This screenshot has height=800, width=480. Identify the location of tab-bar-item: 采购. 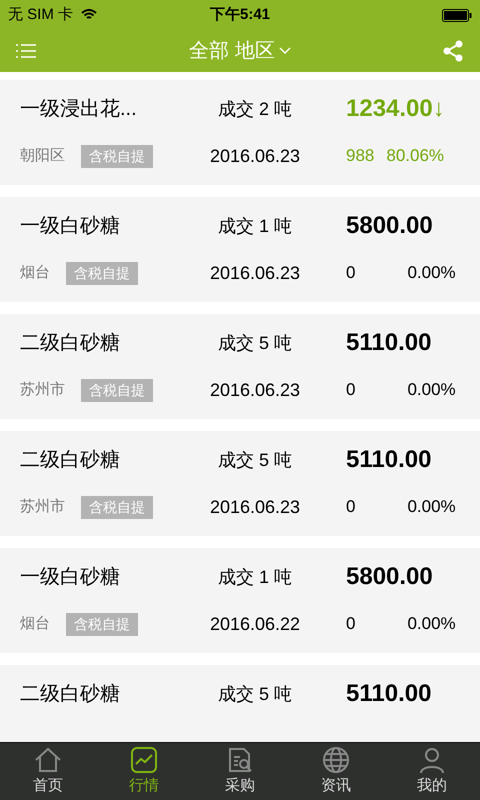
(240, 771).